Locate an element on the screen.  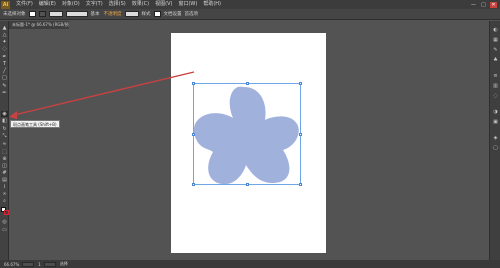
handle-middle-left is located at coordinates (193, 134).